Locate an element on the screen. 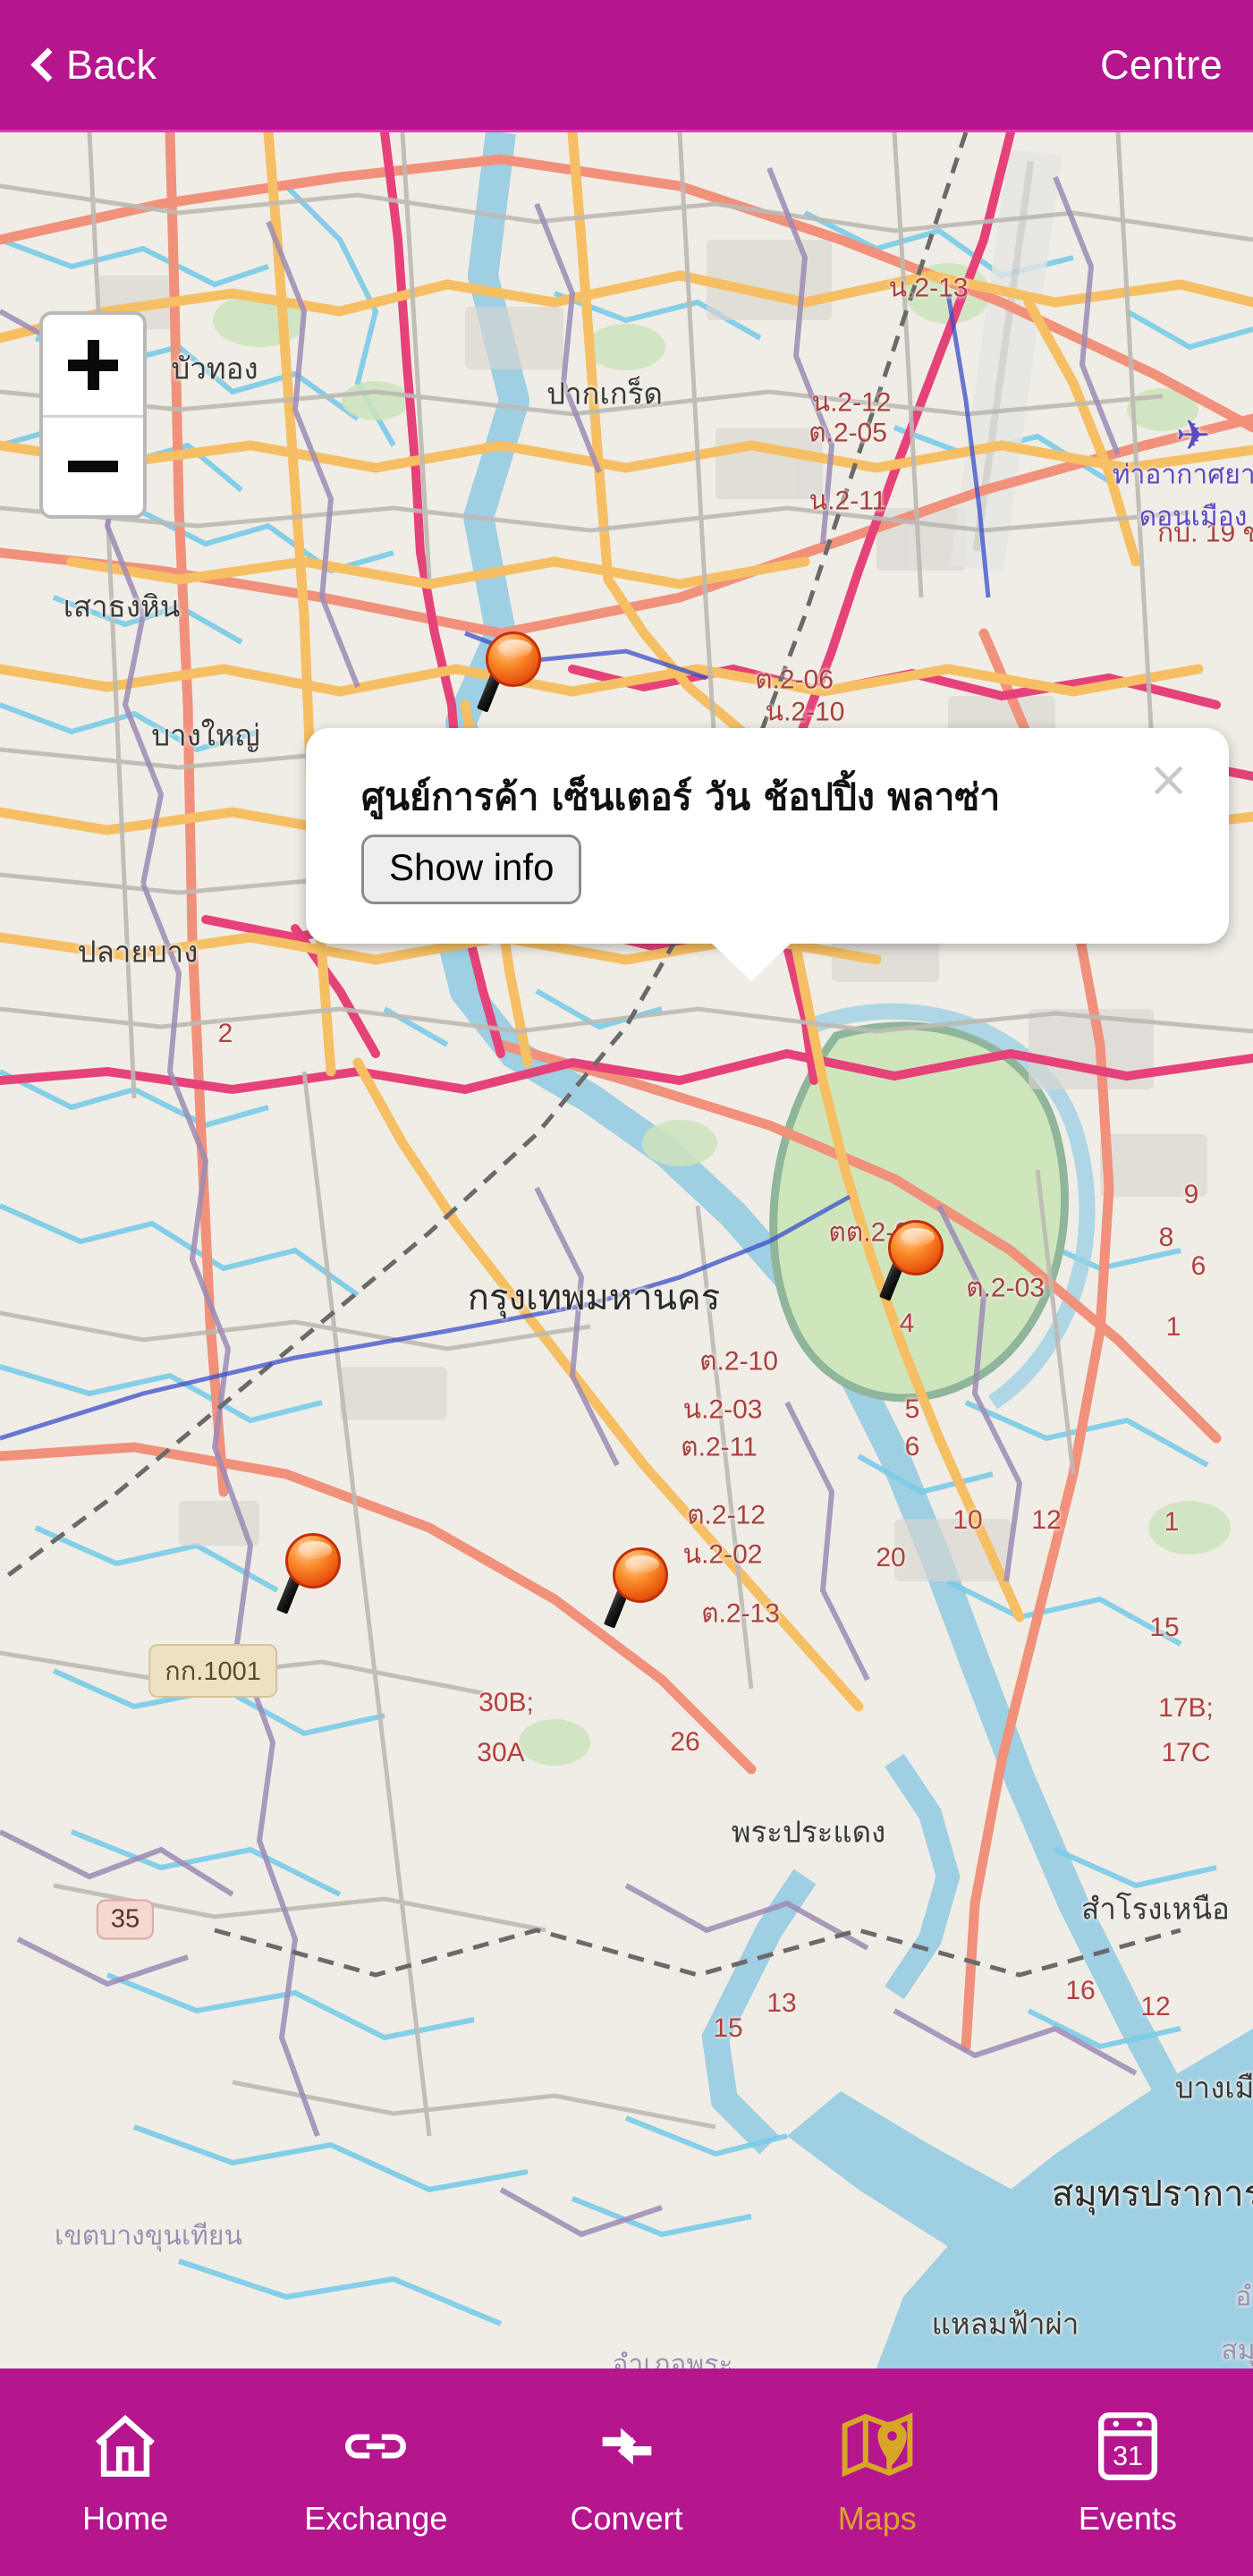 This screenshot has height=2576, width=1253. minus-icon is located at coordinates (93, 466).